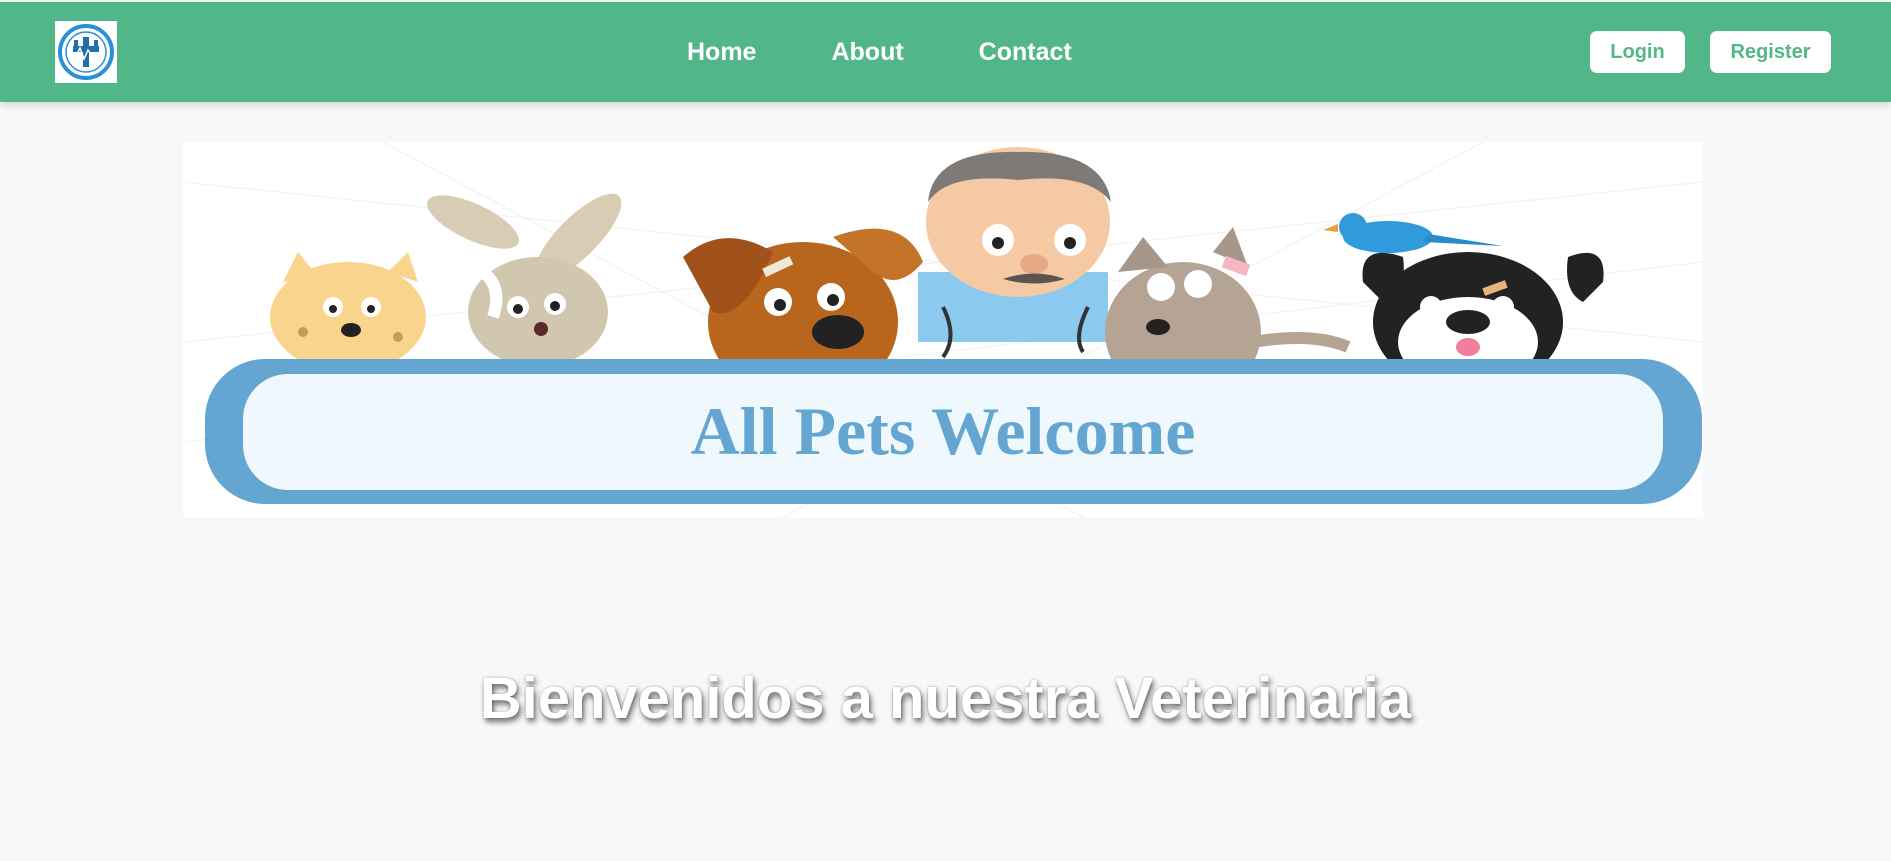  I want to click on navbar: Home About Contact Login Register, so click(945, 52).